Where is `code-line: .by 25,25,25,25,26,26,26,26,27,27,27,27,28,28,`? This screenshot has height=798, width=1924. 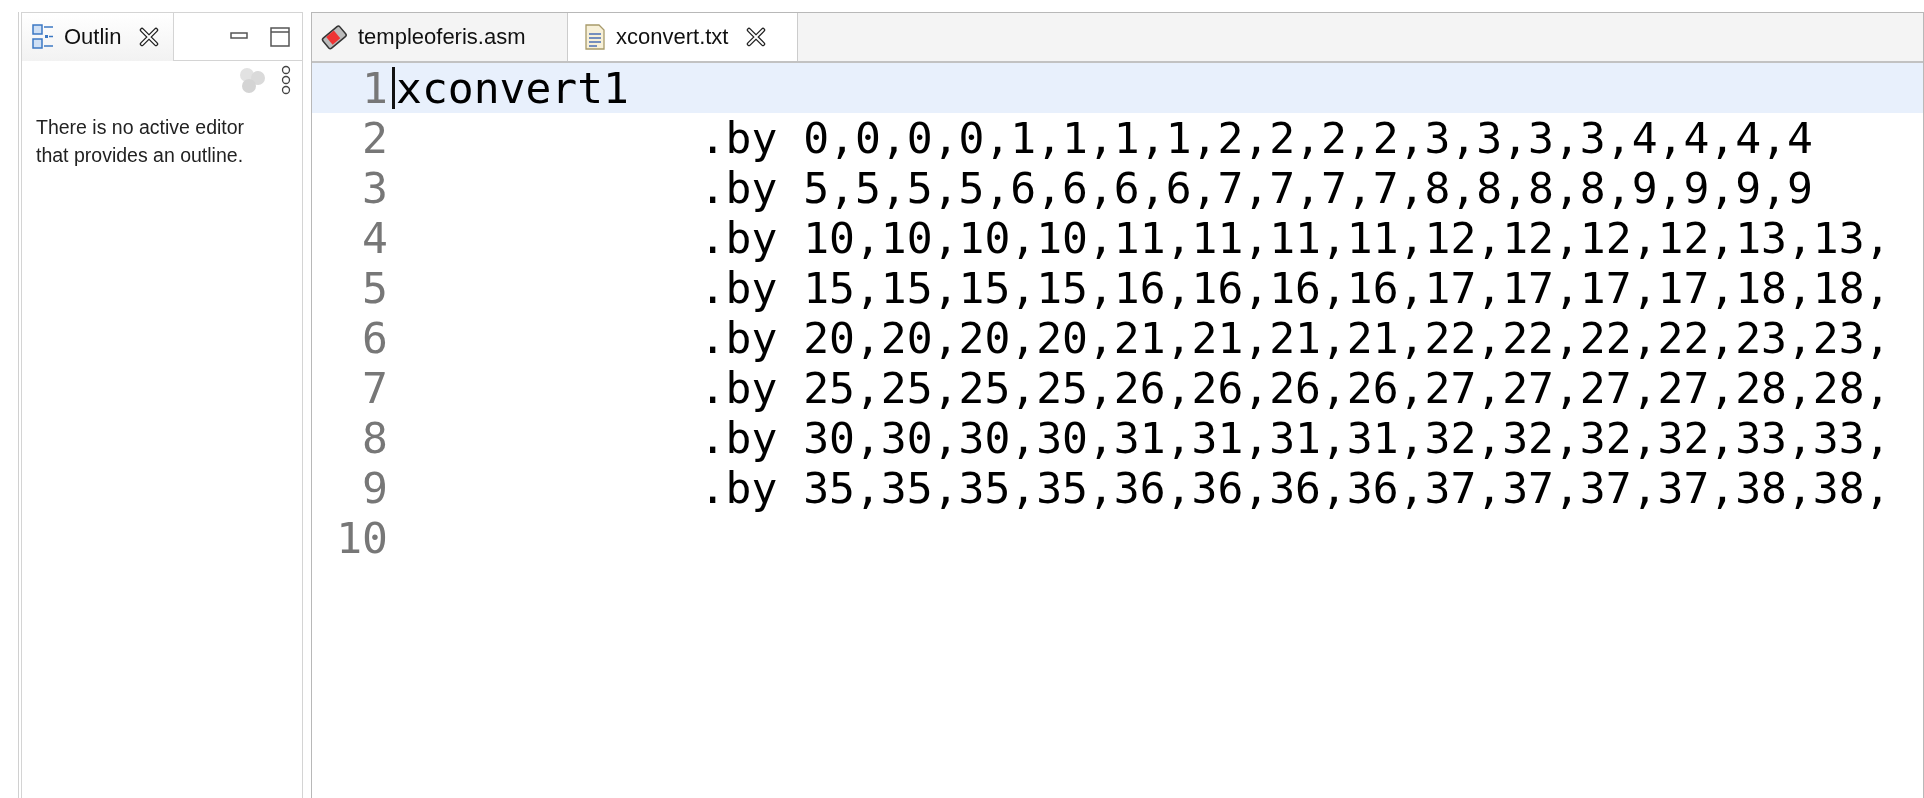
code-line: .by 25,25,25,25,26,26,26,26,27,27,27,27,28,28, is located at coordinates (1294, 388).